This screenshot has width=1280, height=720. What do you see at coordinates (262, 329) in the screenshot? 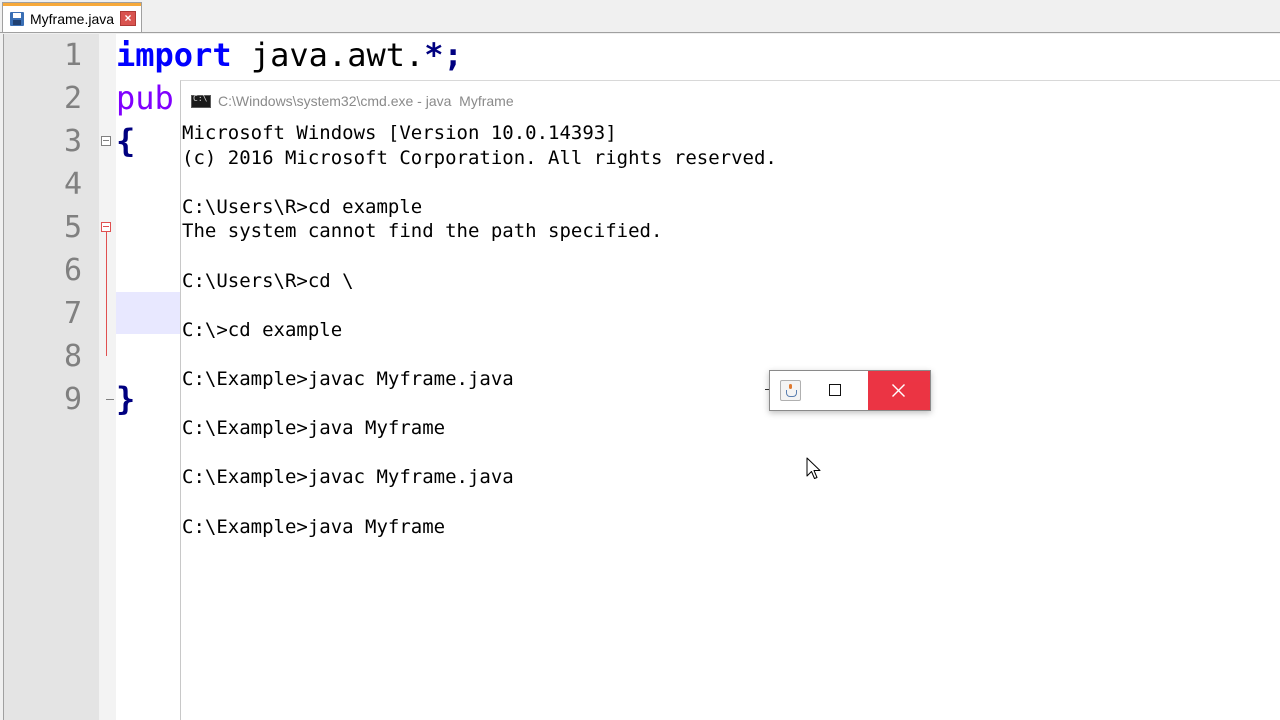
I see `console-line: C:\>cd example` at bounding box center [262, 329].